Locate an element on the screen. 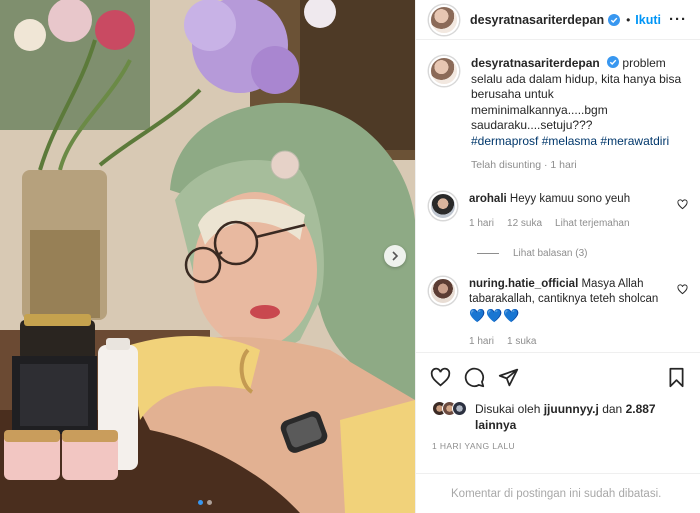 This screenshot has height=513, width=700. hashtags: #dermaprosf #melasma #merawatdiri is located at coordinates (578, 142).